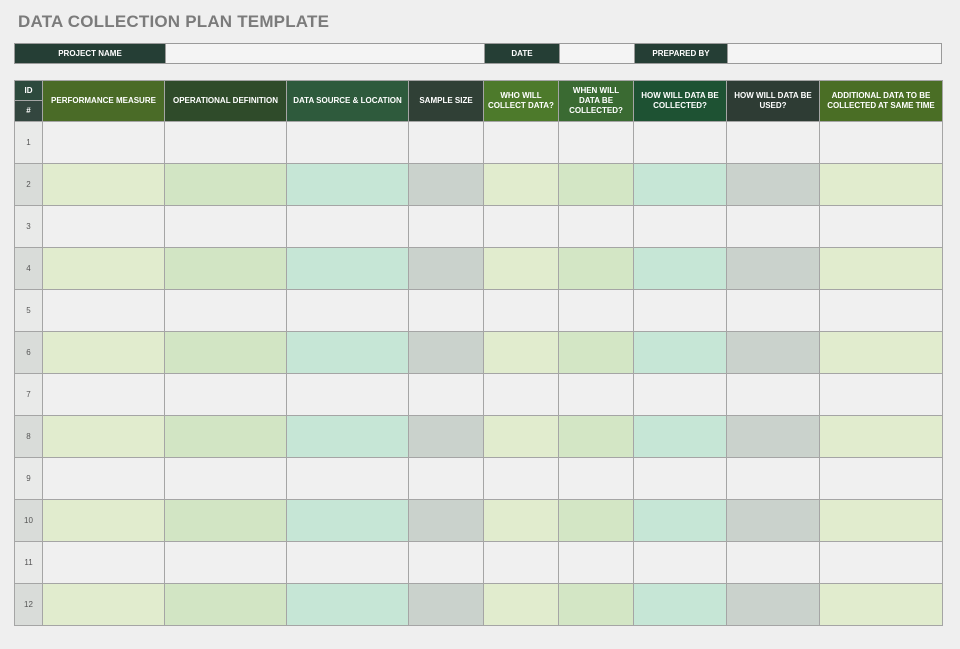  What do you see at coordinates (325, 53) in the screenshot?
I see `project-name-field` at bounding box center [325, 53].